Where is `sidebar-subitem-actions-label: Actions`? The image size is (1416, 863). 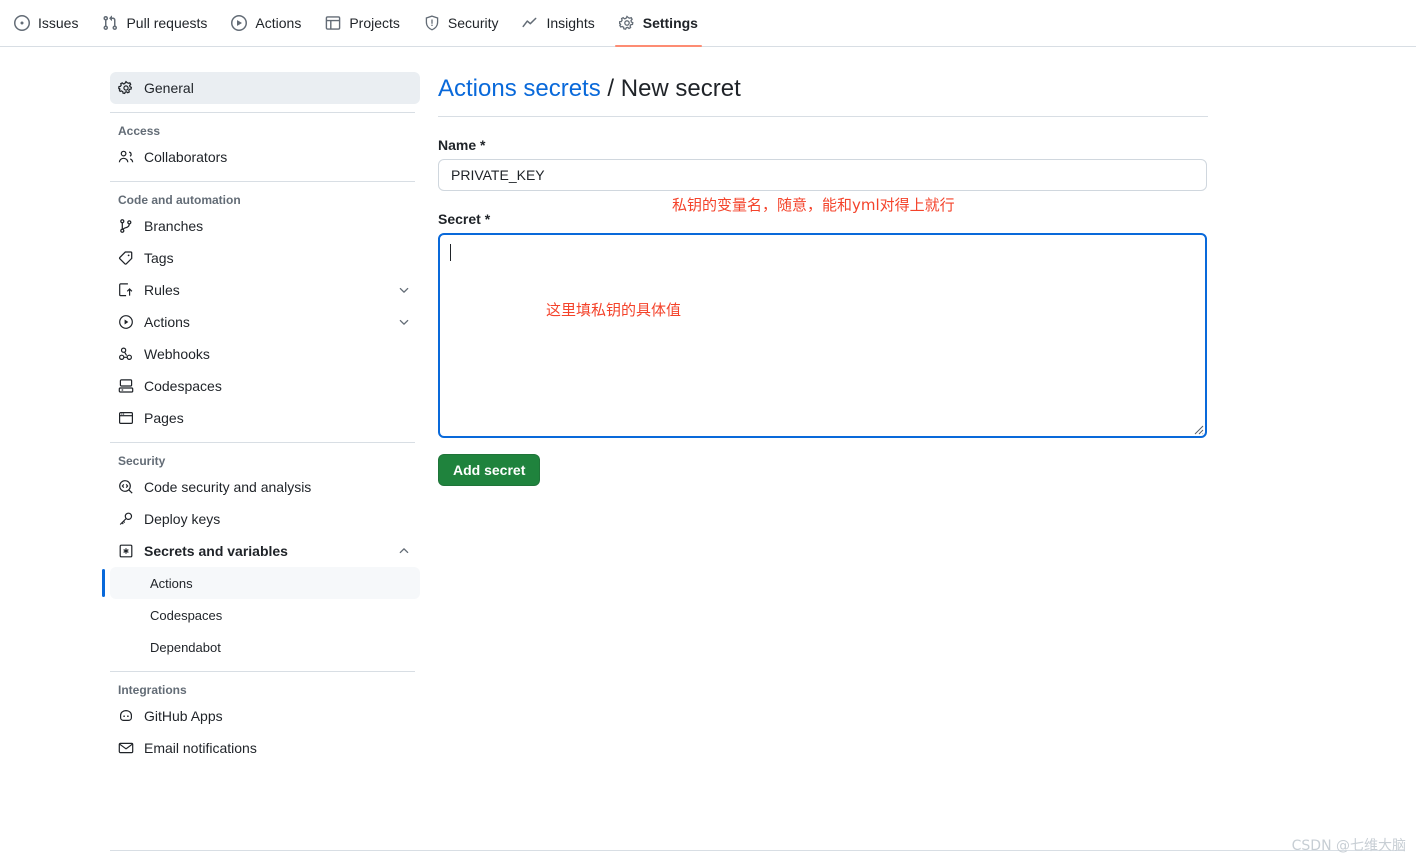
sidebar-subitem-actions-label: Actions is located at coordinates (171, 583).